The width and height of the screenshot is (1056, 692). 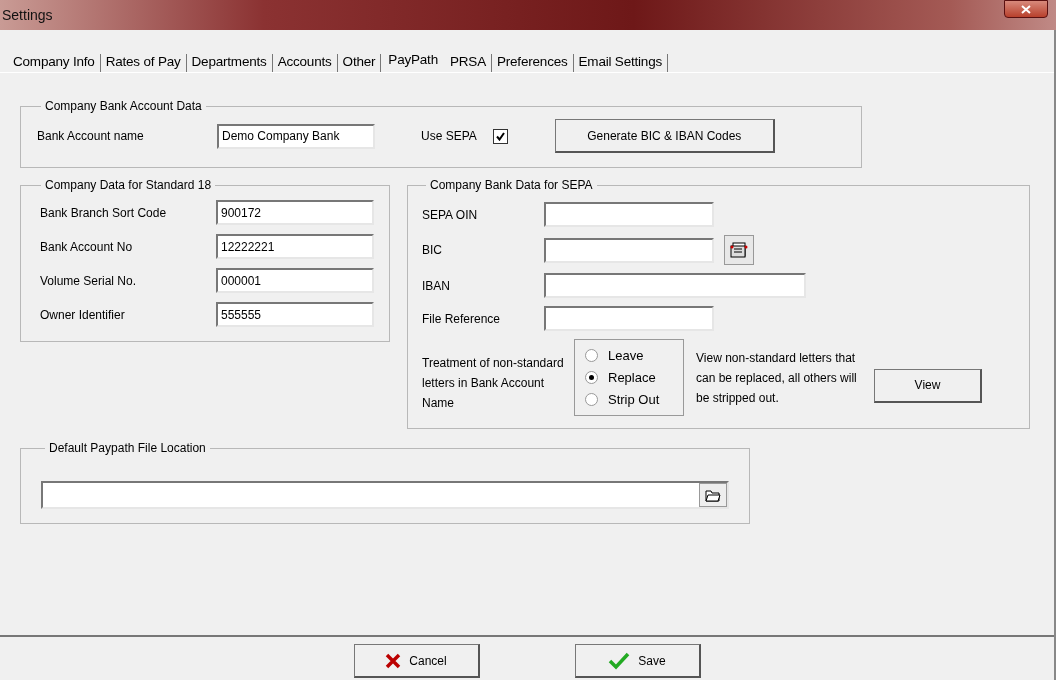 I want to click on checkbox, so click(x=500, y=136).